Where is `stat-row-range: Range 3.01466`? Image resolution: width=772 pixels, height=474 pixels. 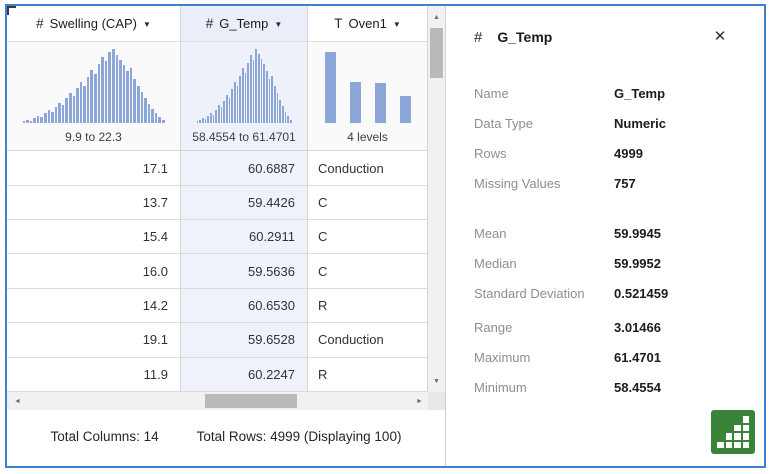
stat-row-range: Range 3.01466 is located at coordinates (612, 327).